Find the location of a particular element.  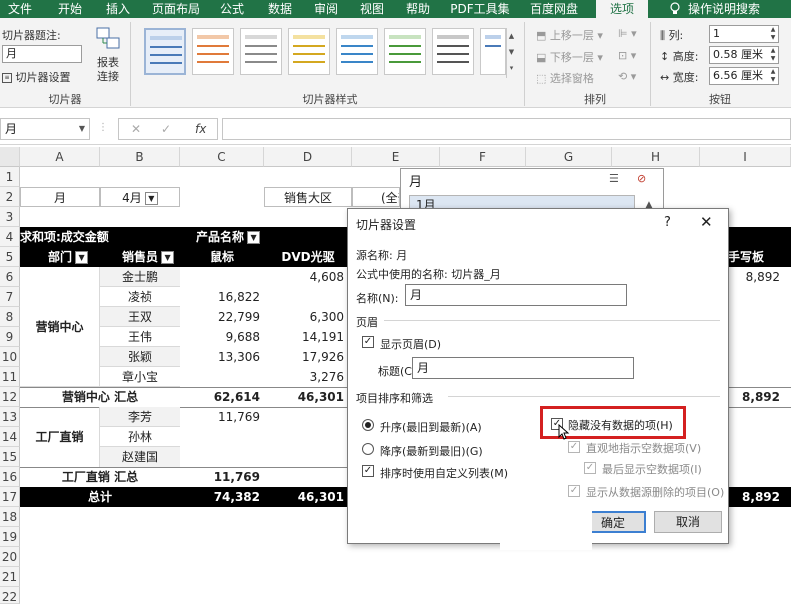

show-last-checkbox: ✓ is located at coordinates (590, 468).